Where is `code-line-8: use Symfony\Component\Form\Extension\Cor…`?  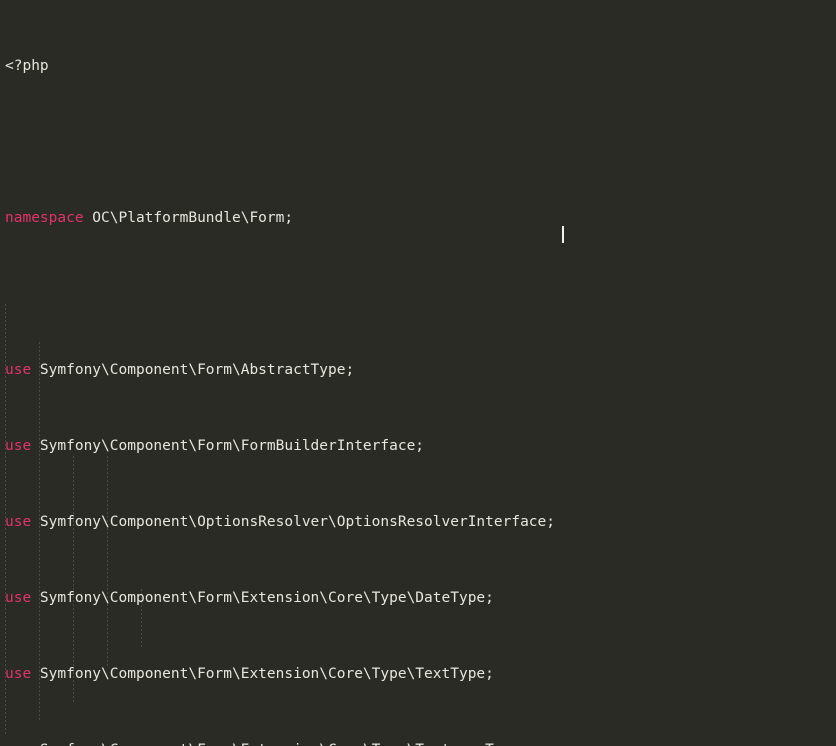
code-line-8: use Symfony\Component\Form\Extension\Cor… is located at coordinates (249, 598).